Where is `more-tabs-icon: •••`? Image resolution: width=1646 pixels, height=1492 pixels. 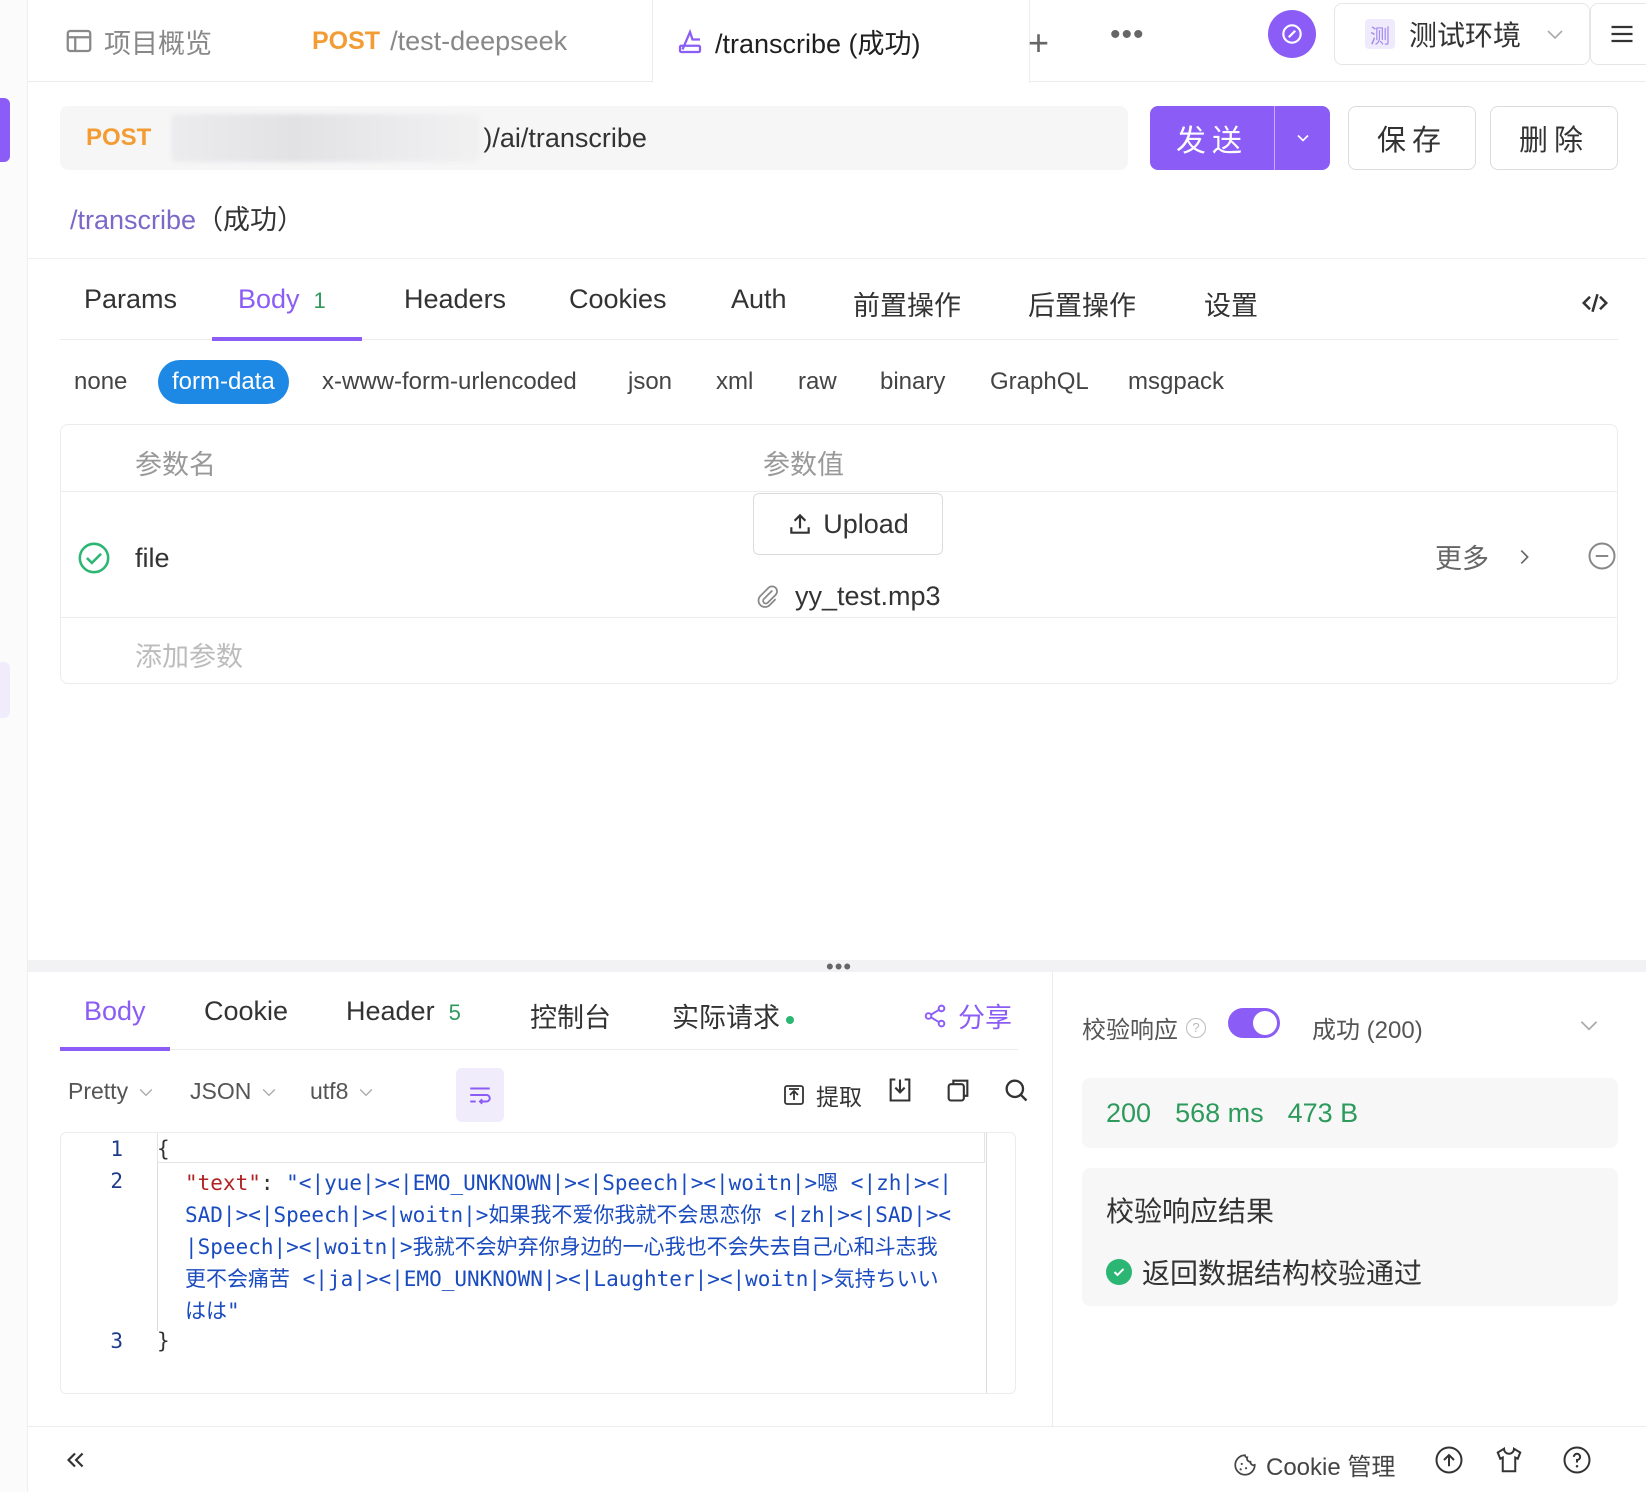 more-tabs-icon: ••• is located at coordinates (1127, 35).